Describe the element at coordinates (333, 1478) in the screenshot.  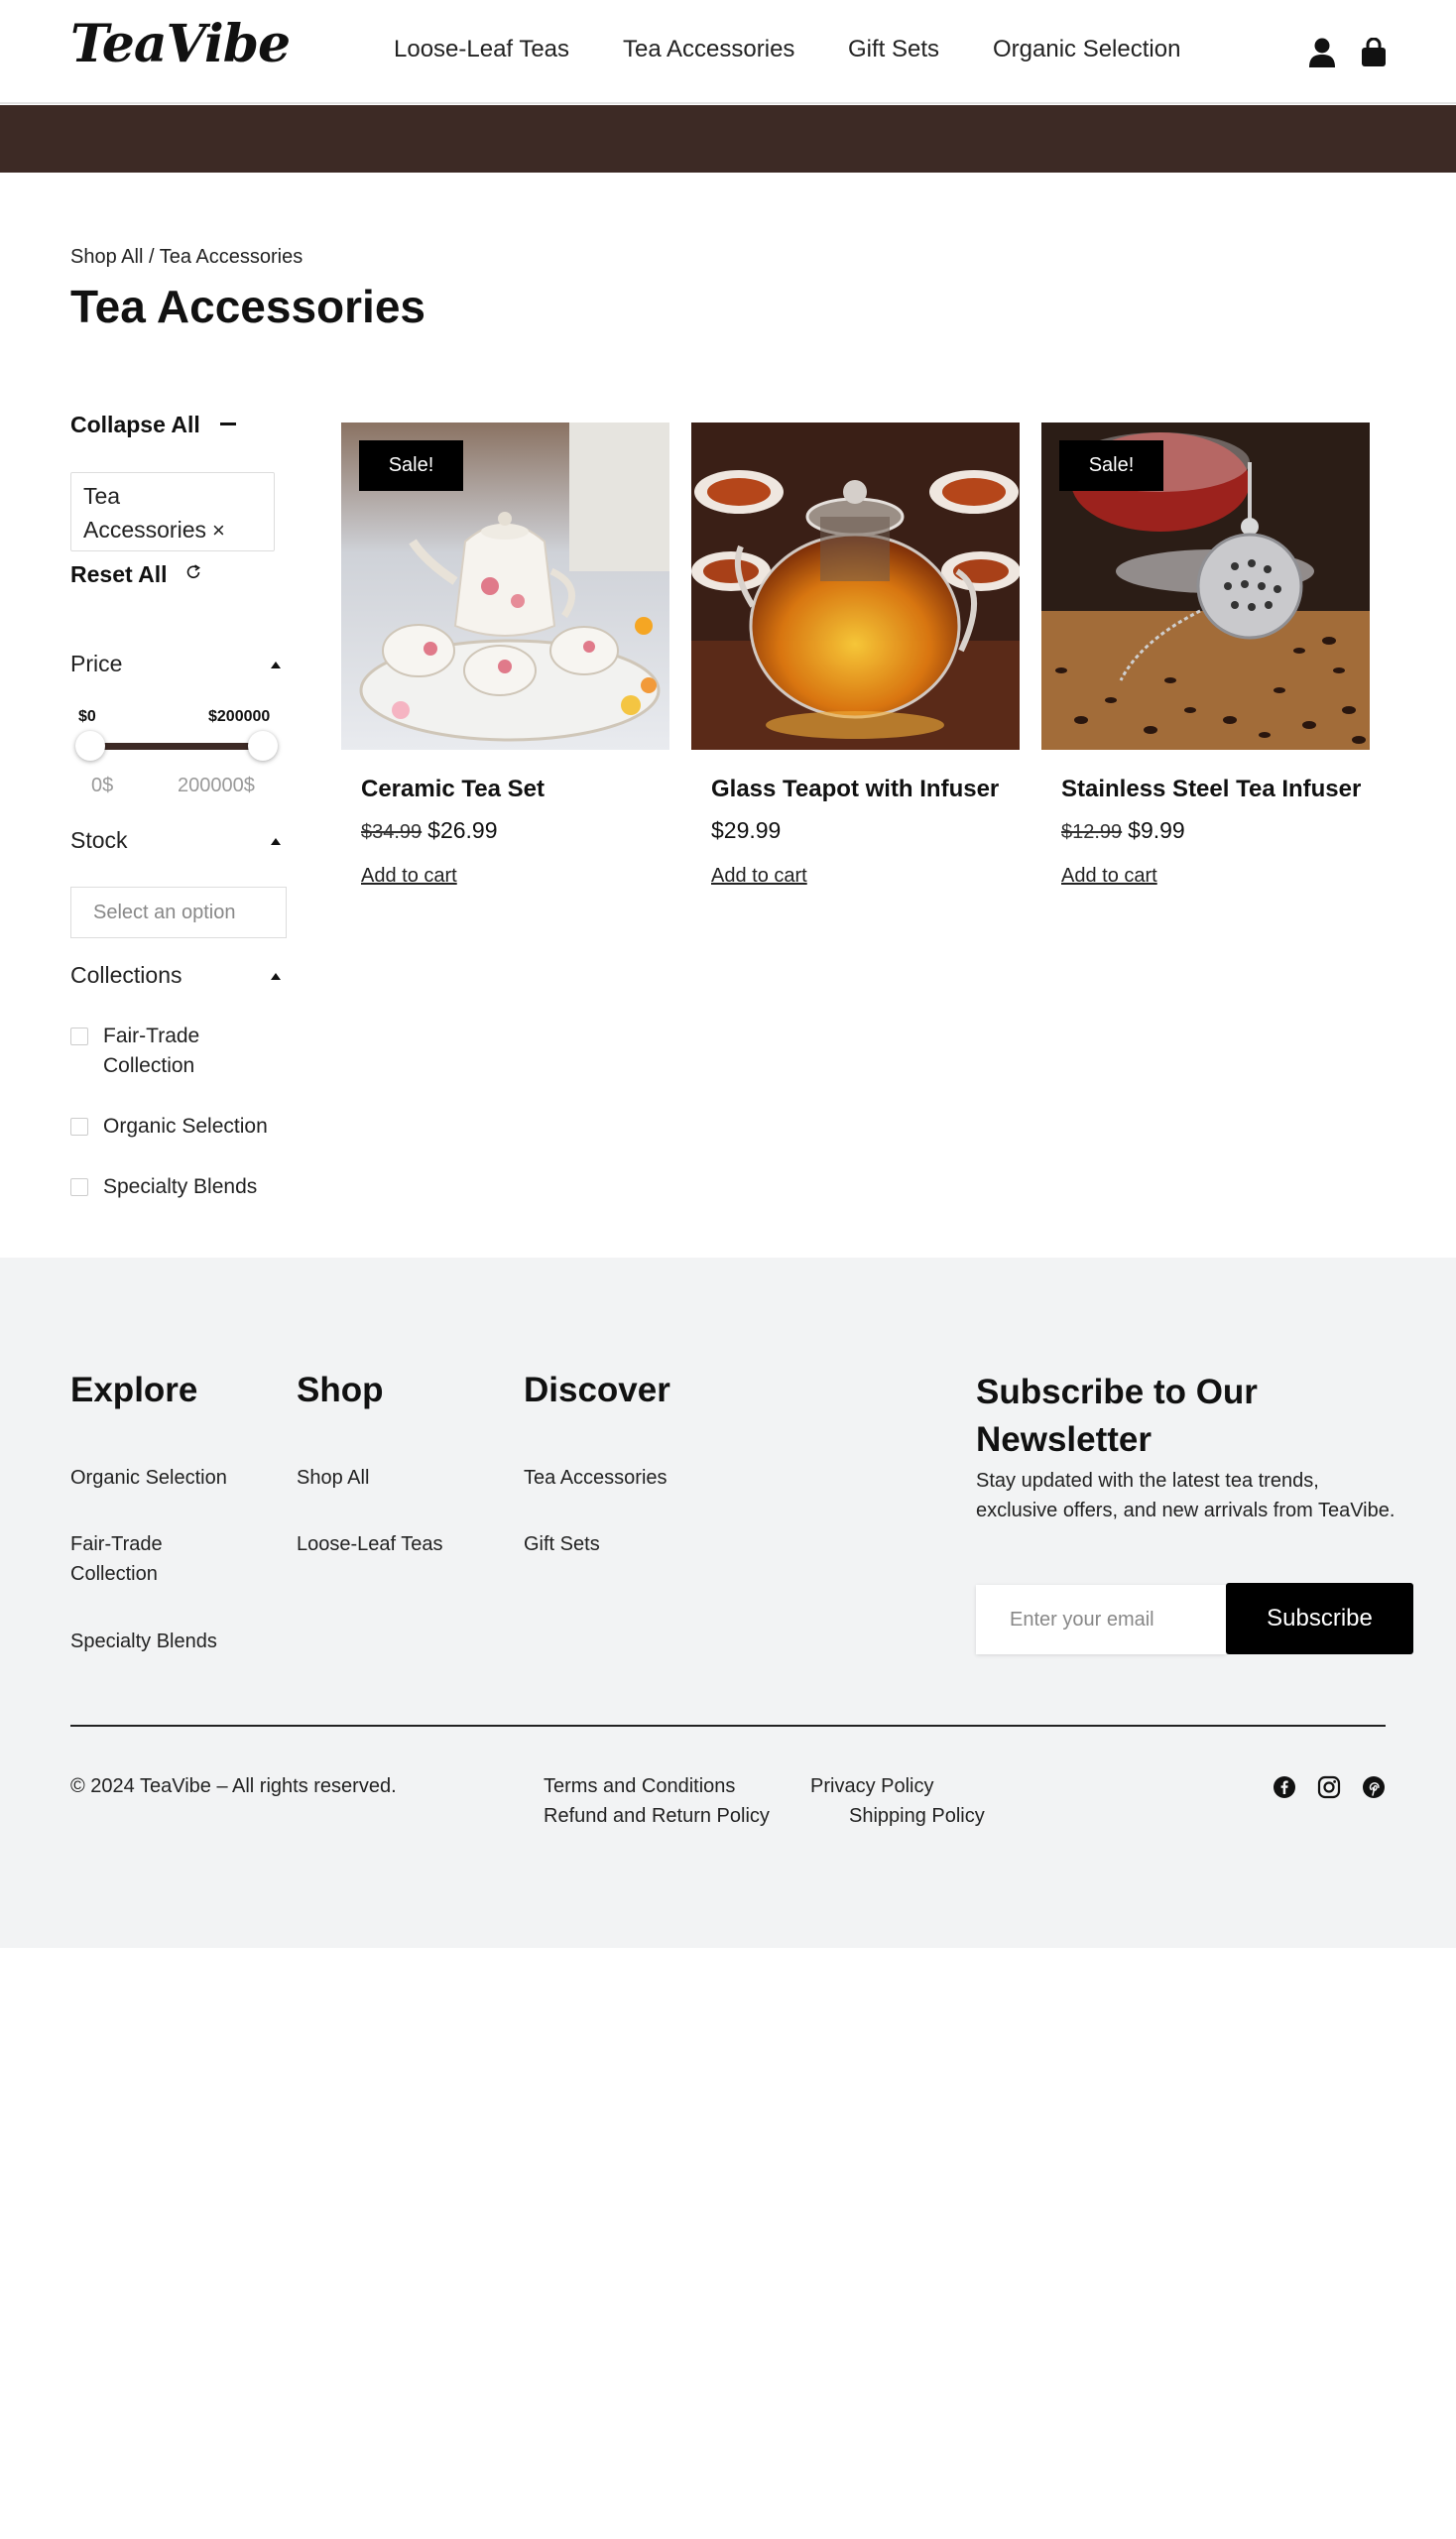
I see `footer-link: Shop All` at that location.